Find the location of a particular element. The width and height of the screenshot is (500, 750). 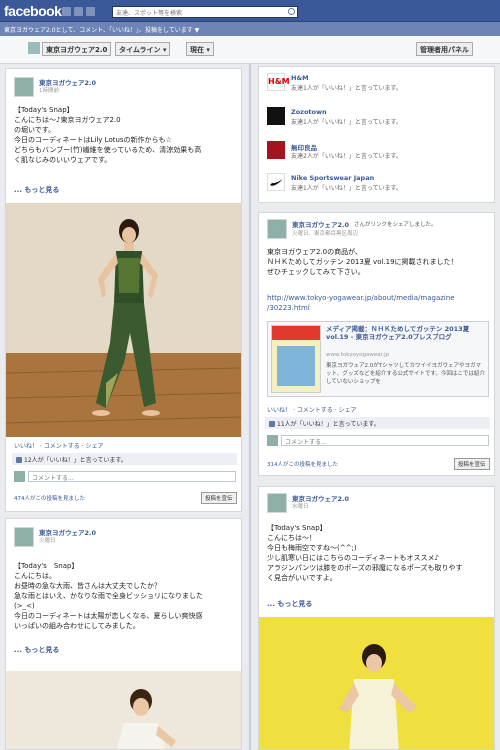

nike-swoosh-icon is located at coordinates (276, 182).